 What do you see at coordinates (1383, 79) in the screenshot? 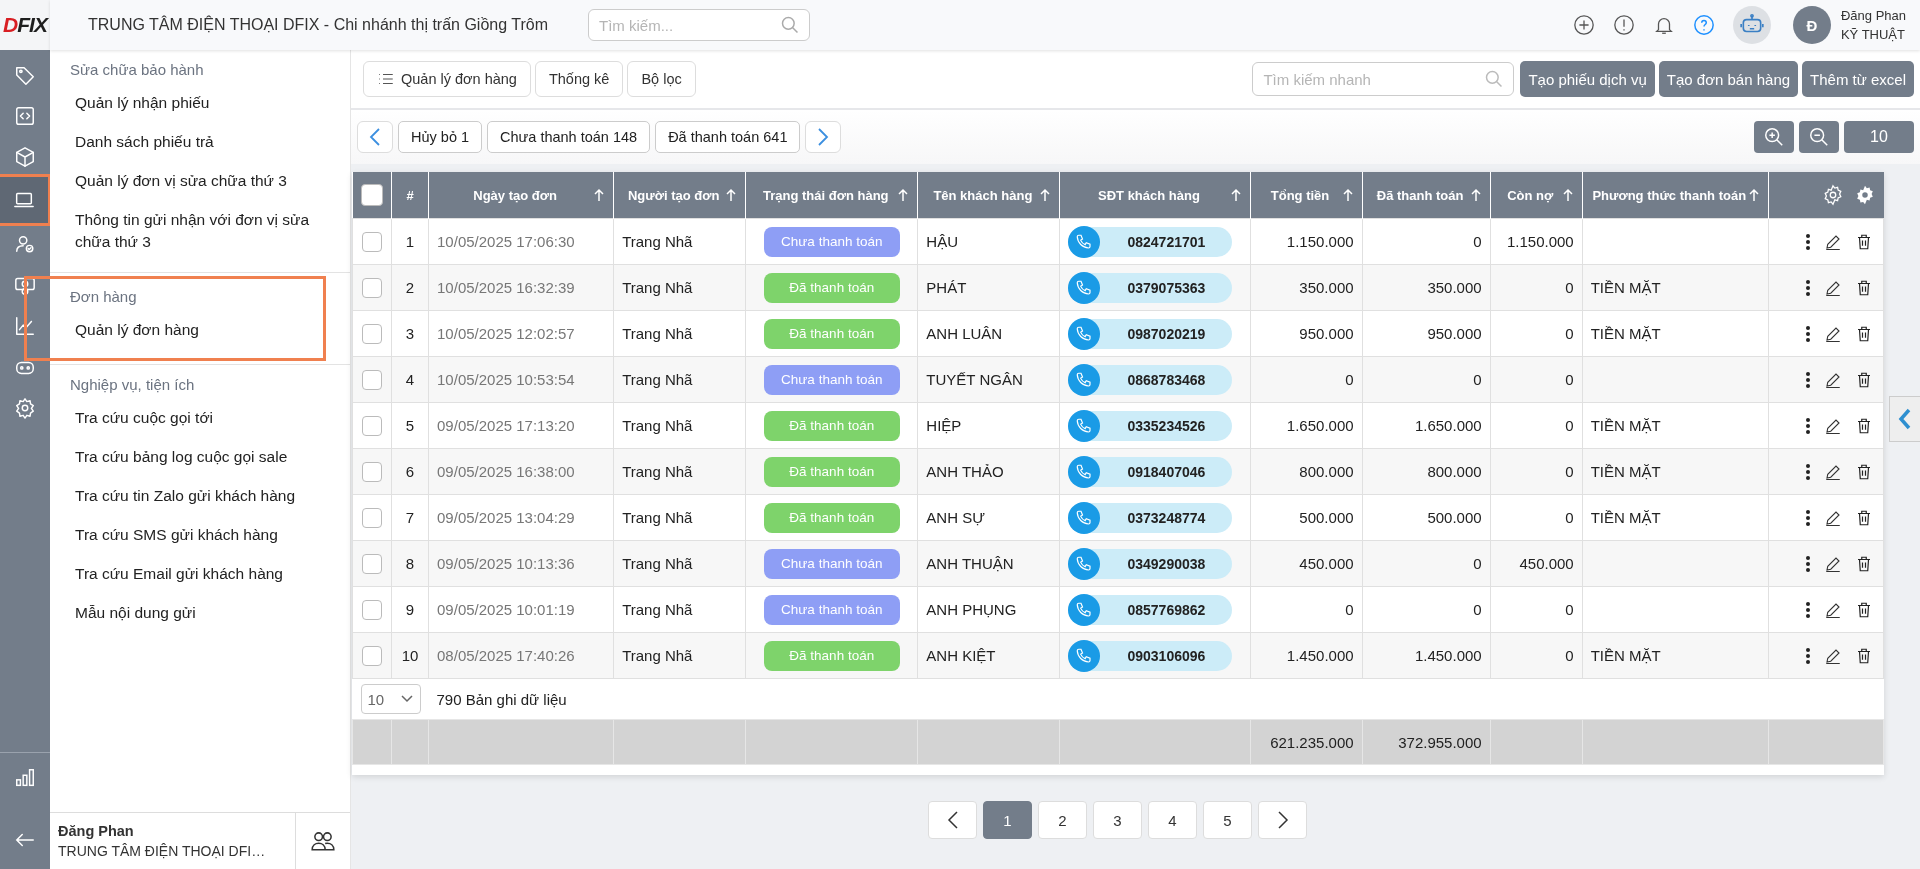
I see `quick-search-field: Tìm kiếm nhanh` at bounding box center [1383, 79].